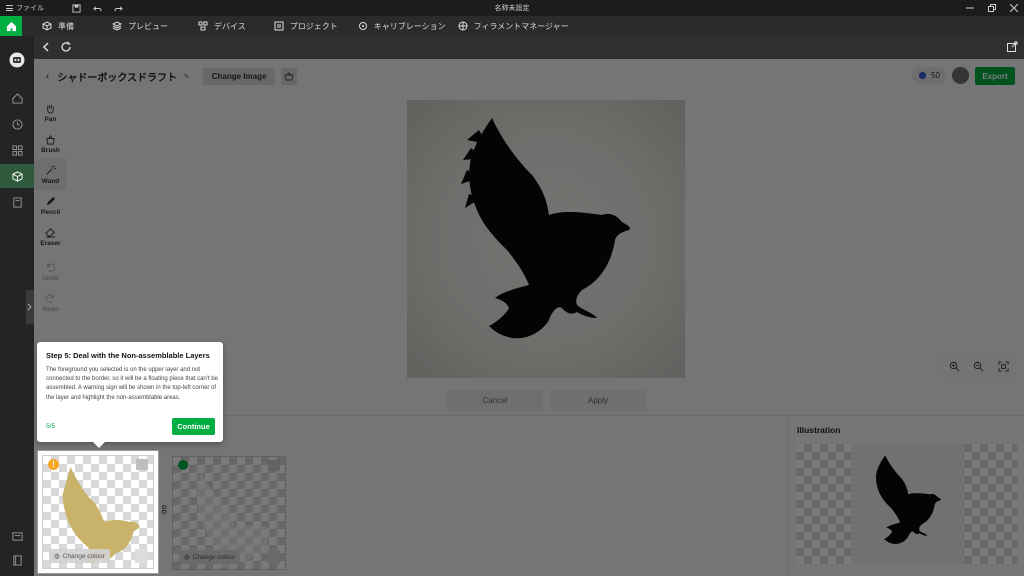  I want to click on app-logo, so click(17, 60).